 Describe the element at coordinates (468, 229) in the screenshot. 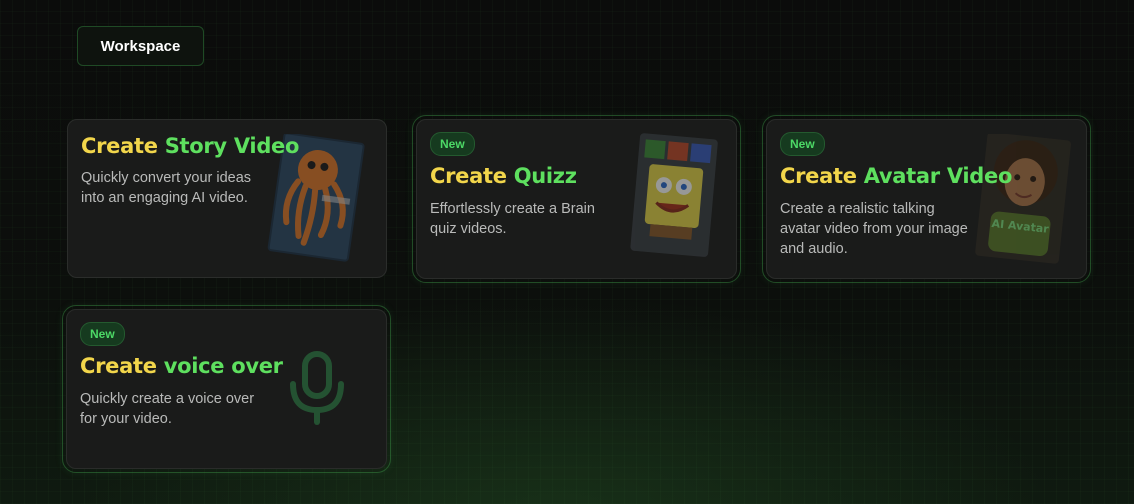

I see `card-description-line: quiz videos.` at that location.